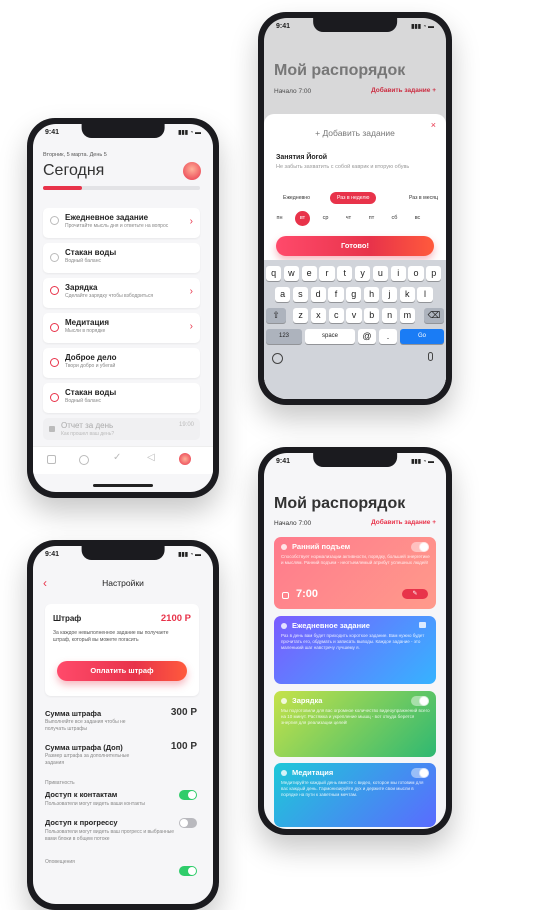 The height and width of the screenshot is (910, 536). What do you see at coordinates (122, 671) in the screenshot?
I see `pay-fine-button: Оплатить штраф` at bounding box center [122, 671].